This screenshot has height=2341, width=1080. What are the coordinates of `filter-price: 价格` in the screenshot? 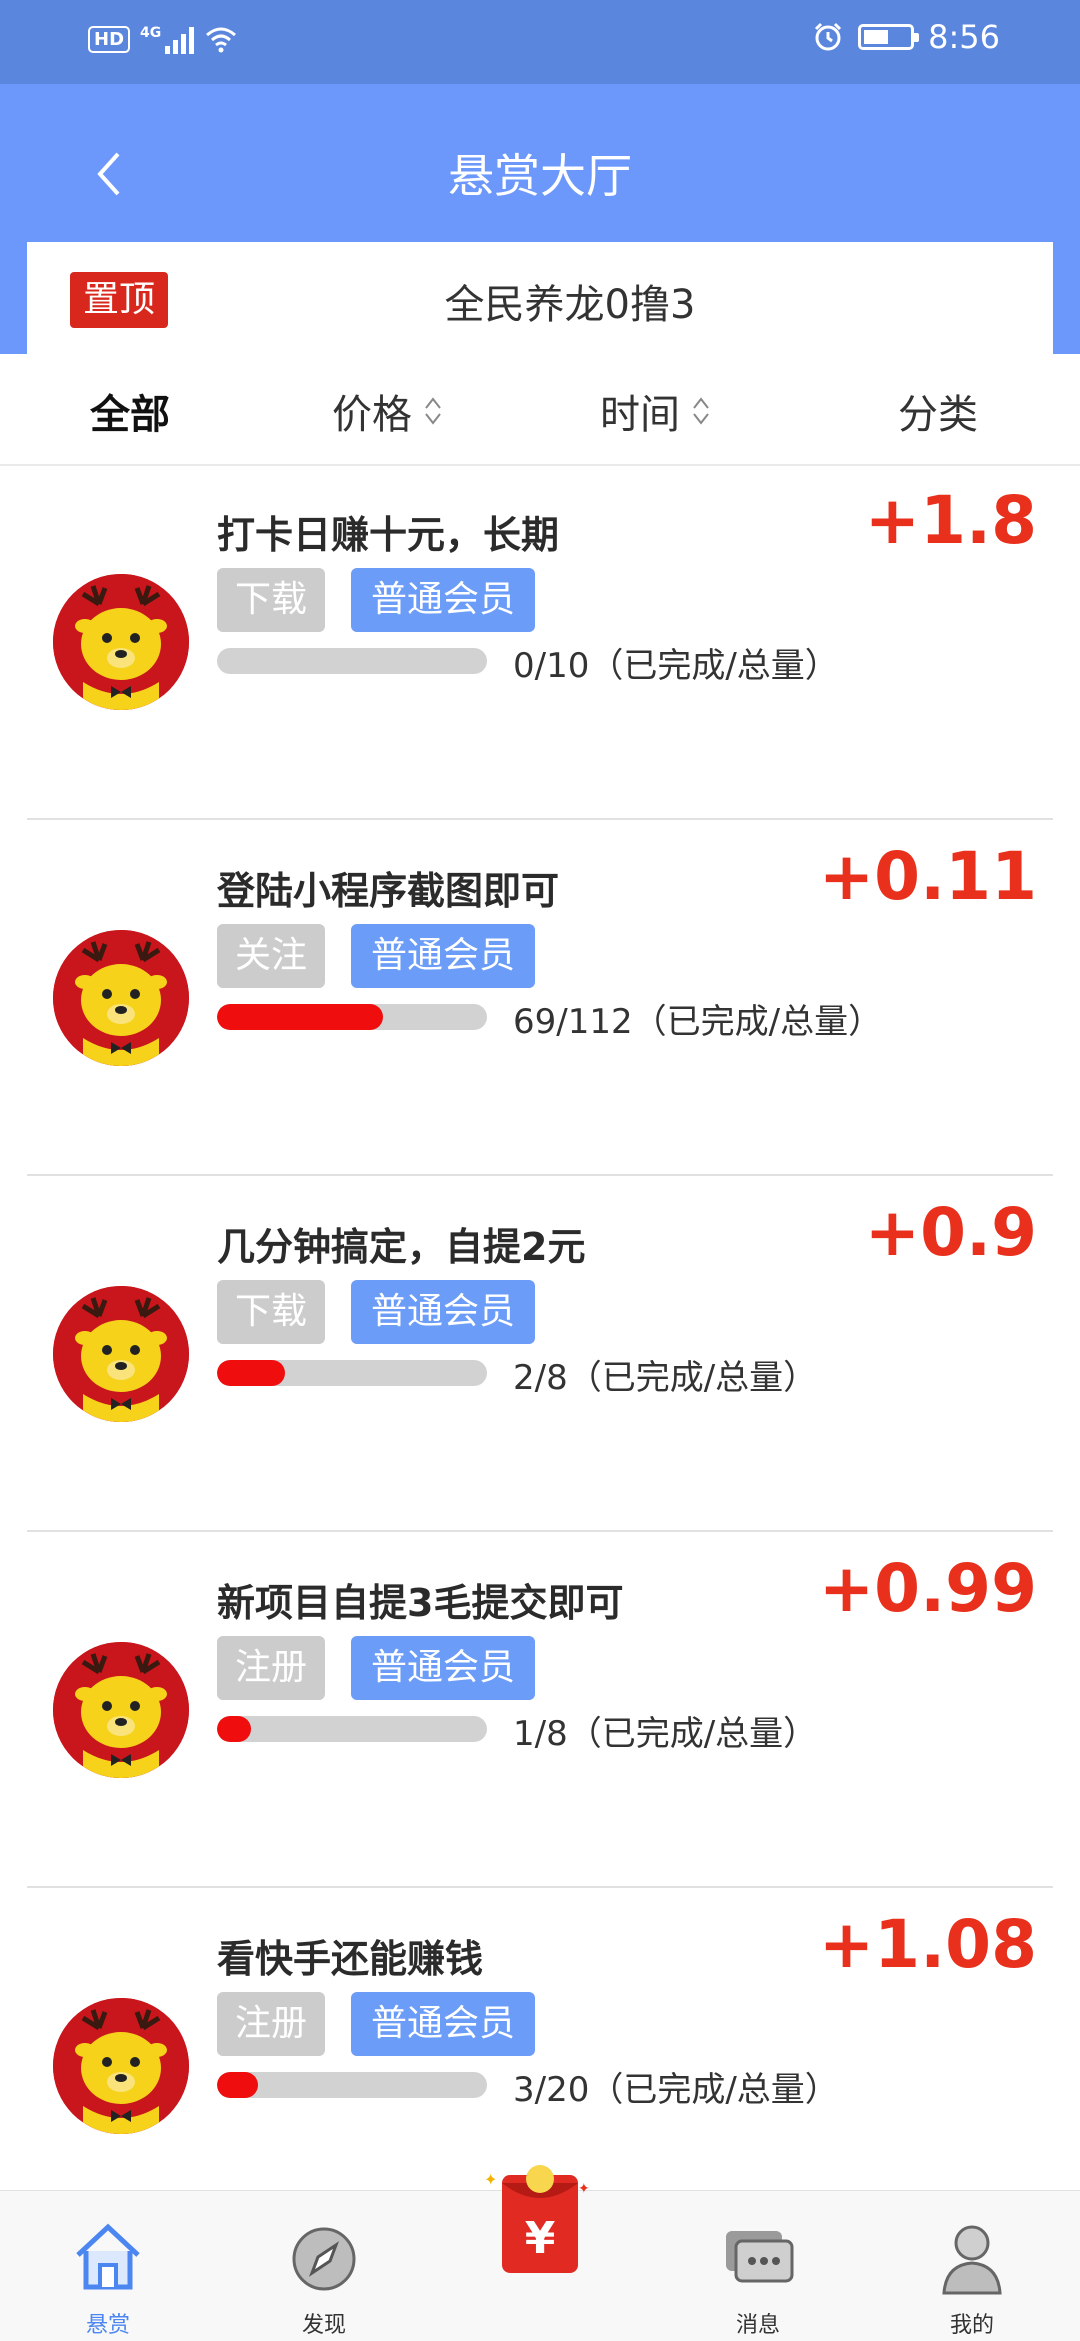 It's located at (388, 411).